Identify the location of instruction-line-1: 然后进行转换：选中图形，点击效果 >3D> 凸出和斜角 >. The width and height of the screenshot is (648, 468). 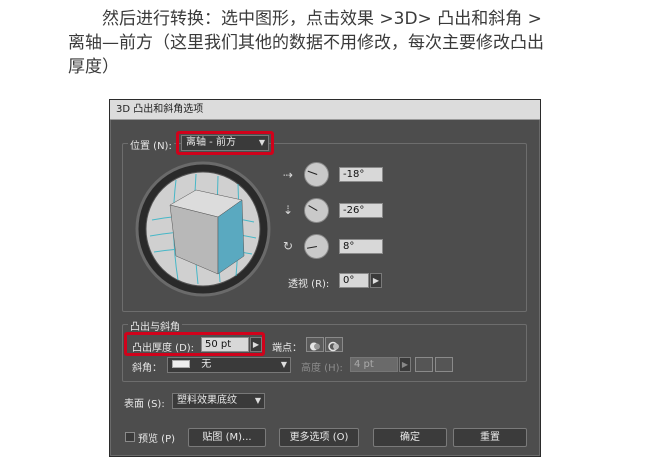
(322, 19).